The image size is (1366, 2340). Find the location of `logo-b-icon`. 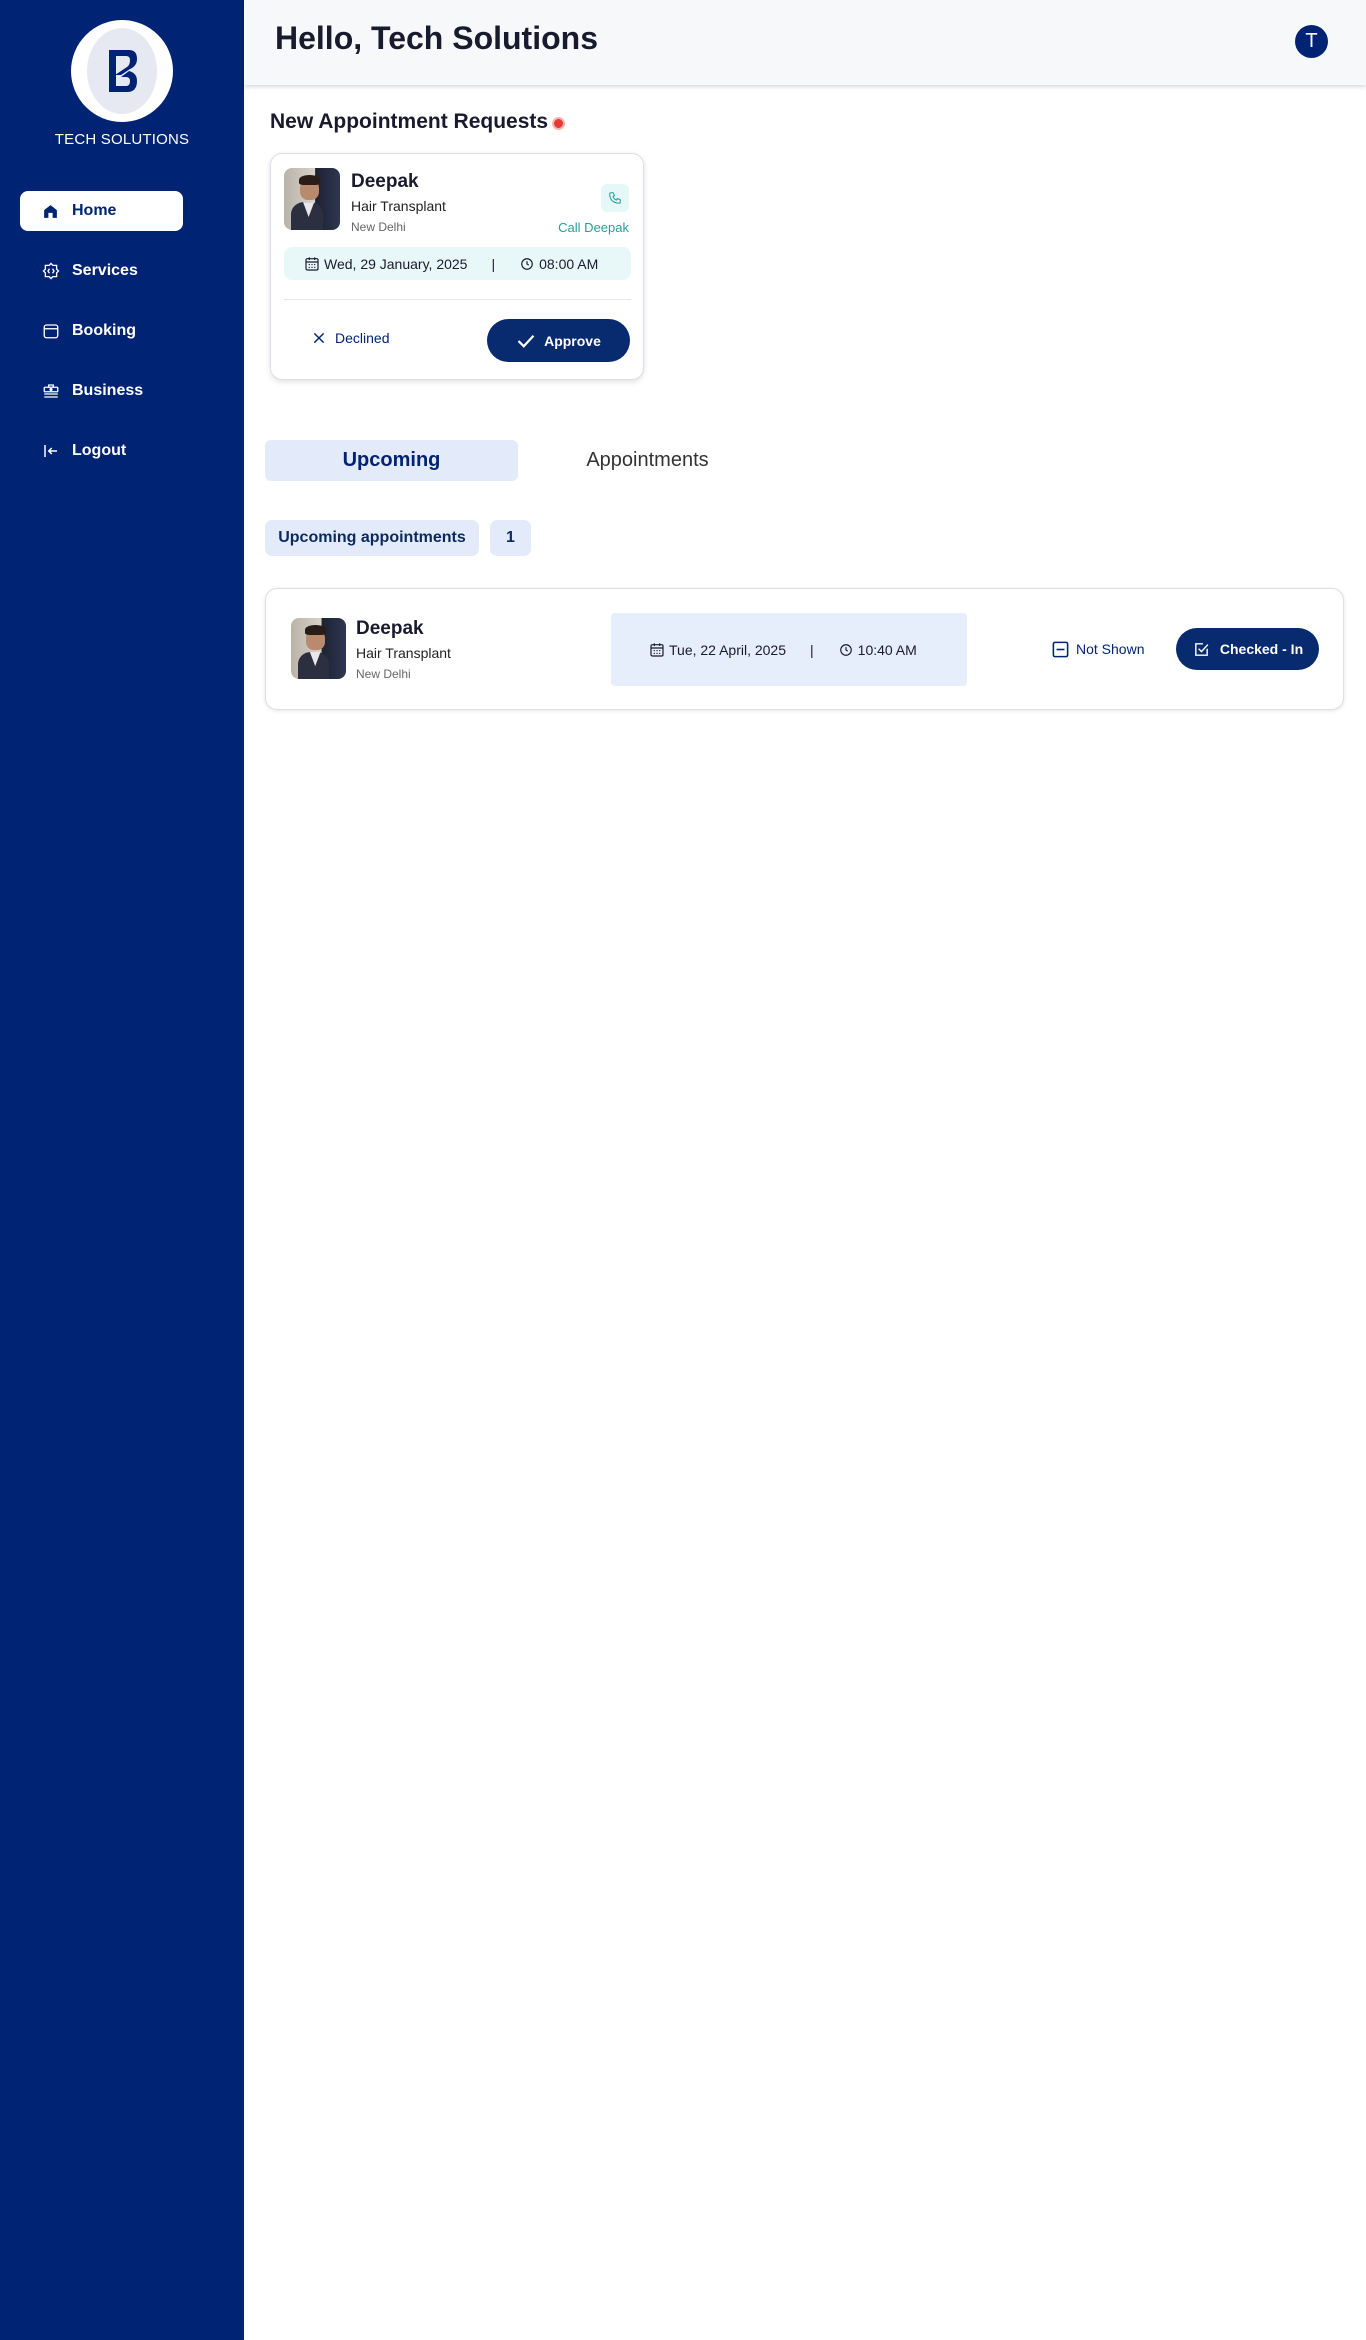

logo-b-icon is located at coordinates (123, 71).